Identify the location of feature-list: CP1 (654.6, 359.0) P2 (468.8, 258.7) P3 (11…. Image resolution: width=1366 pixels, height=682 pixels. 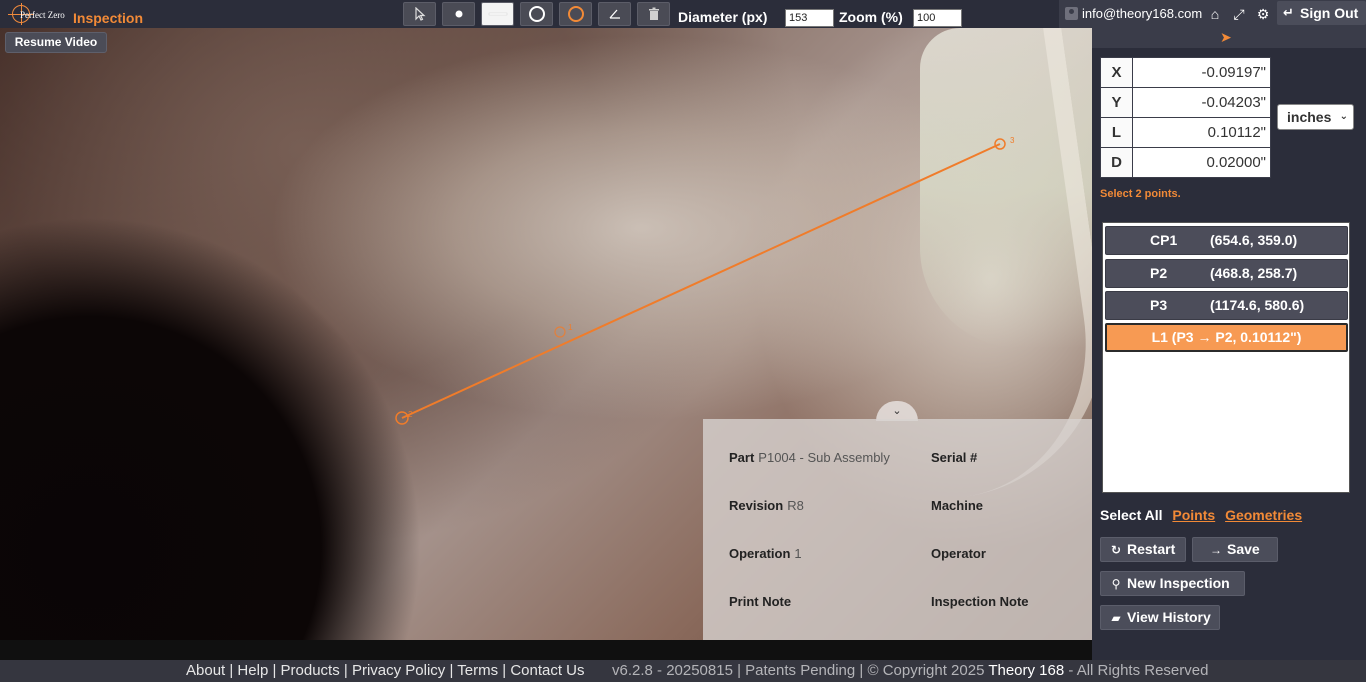
(1226, 357).